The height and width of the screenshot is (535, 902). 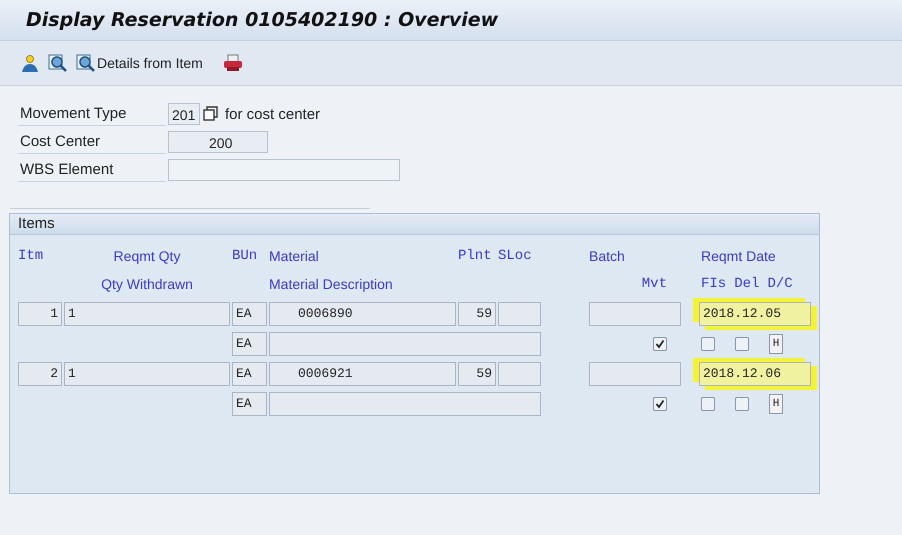 What do you see at coordinates (362, 314) in the screenshot?
I see `material-field: 0006890` at bounding box center [362, 314].